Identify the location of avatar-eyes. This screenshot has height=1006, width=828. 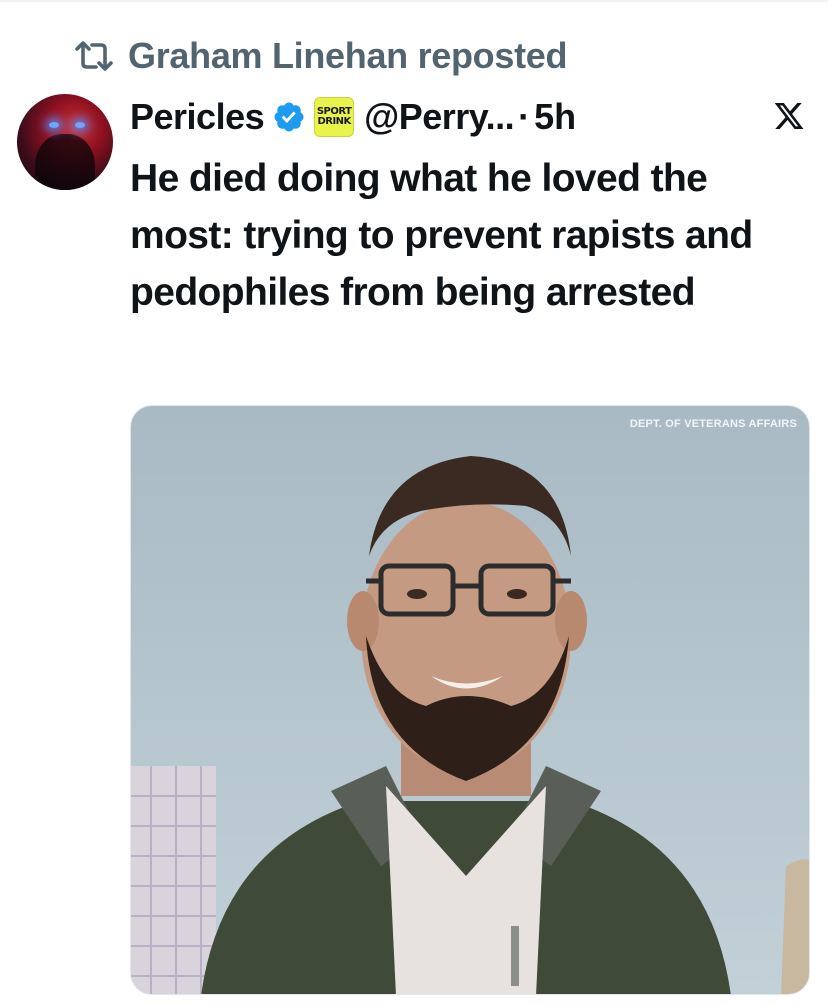
(69, 127).